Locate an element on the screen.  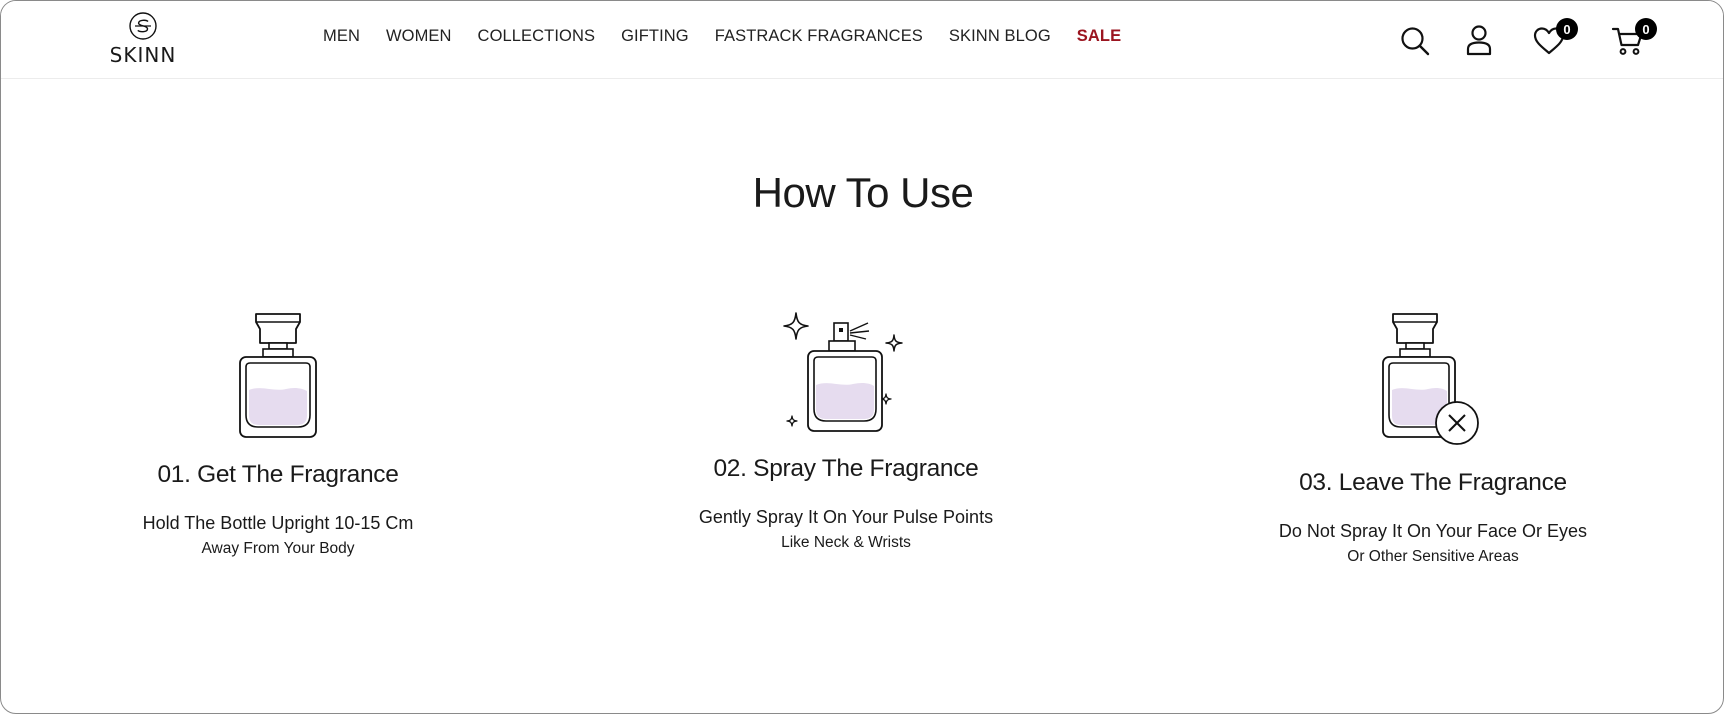
step-instruction: Gently Spray It On Your Pulse Points is located at coordinates (846, 517).